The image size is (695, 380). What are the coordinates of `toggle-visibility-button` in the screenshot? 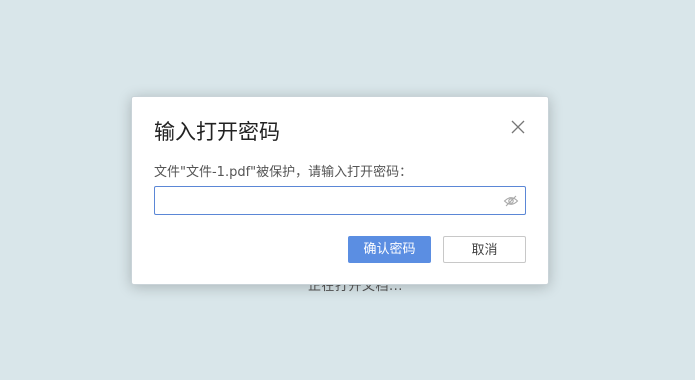 It's located at (511, 201).